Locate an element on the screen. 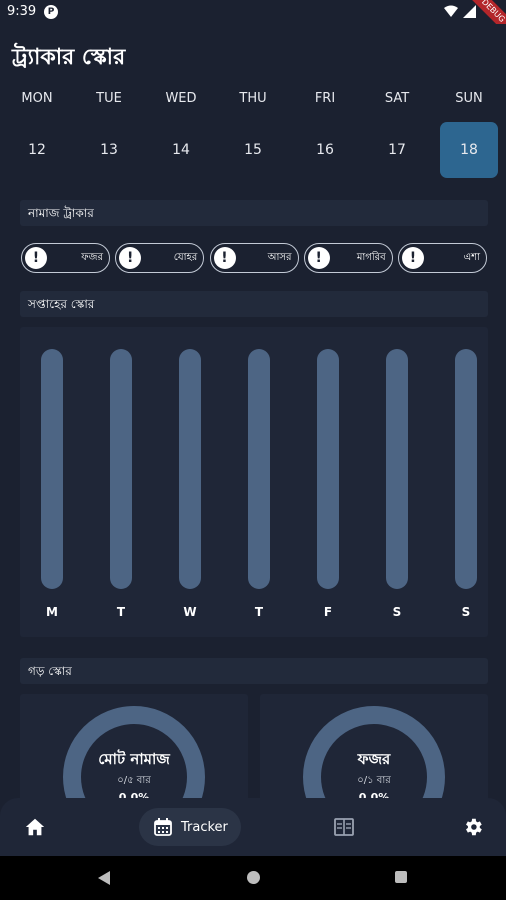 The image size is (506, 900). signal-icon is located at coordinates (469, 11).